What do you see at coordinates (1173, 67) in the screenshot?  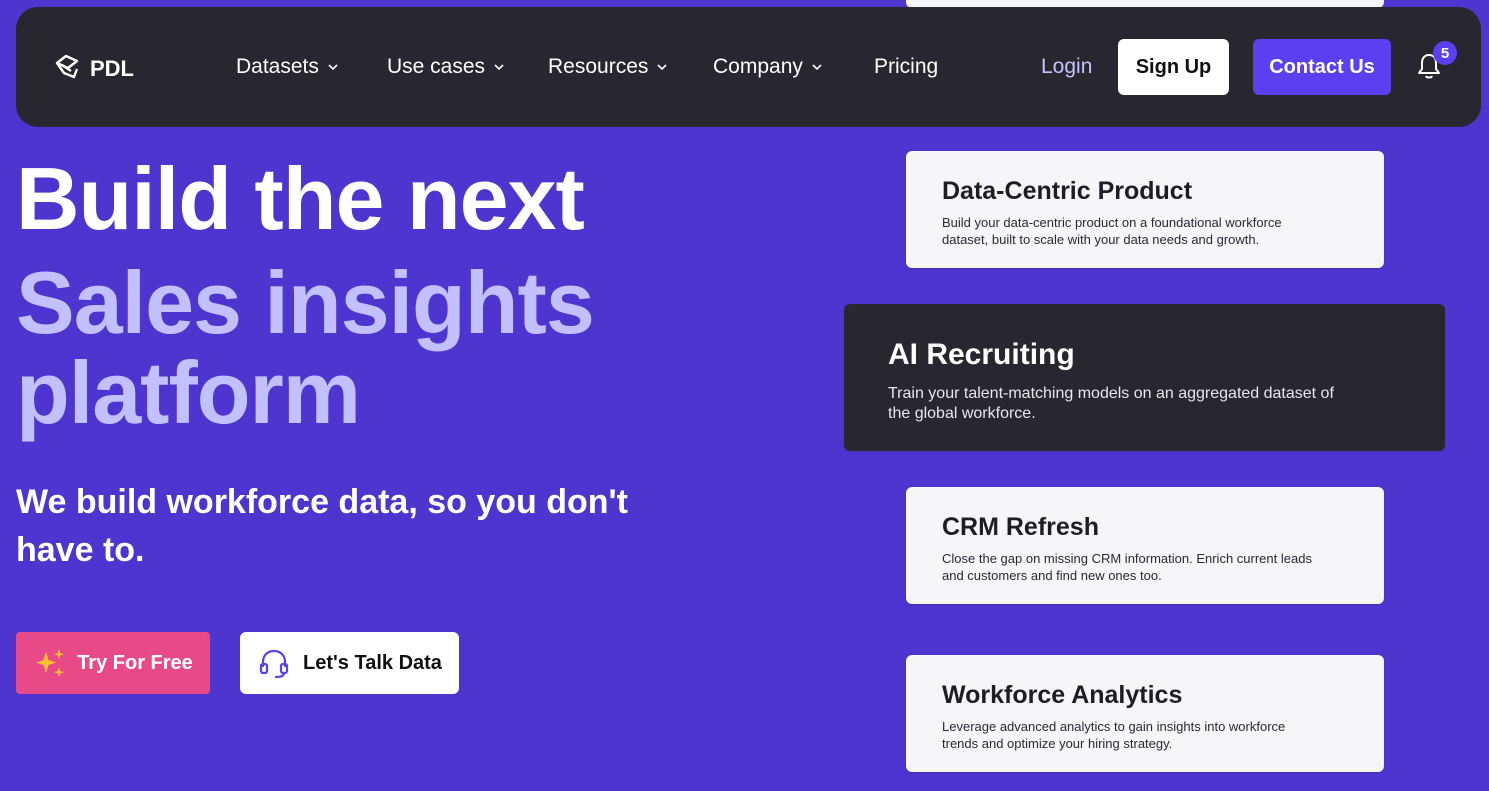 I see `sign-up-button: Sign Up` at bounding box center [1173, 67].